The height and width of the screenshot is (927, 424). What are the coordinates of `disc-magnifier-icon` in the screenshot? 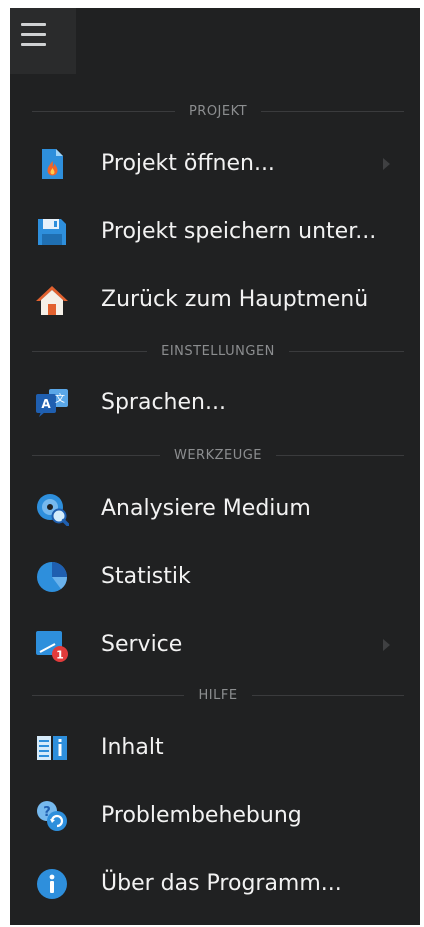 It's located at (53, 510).